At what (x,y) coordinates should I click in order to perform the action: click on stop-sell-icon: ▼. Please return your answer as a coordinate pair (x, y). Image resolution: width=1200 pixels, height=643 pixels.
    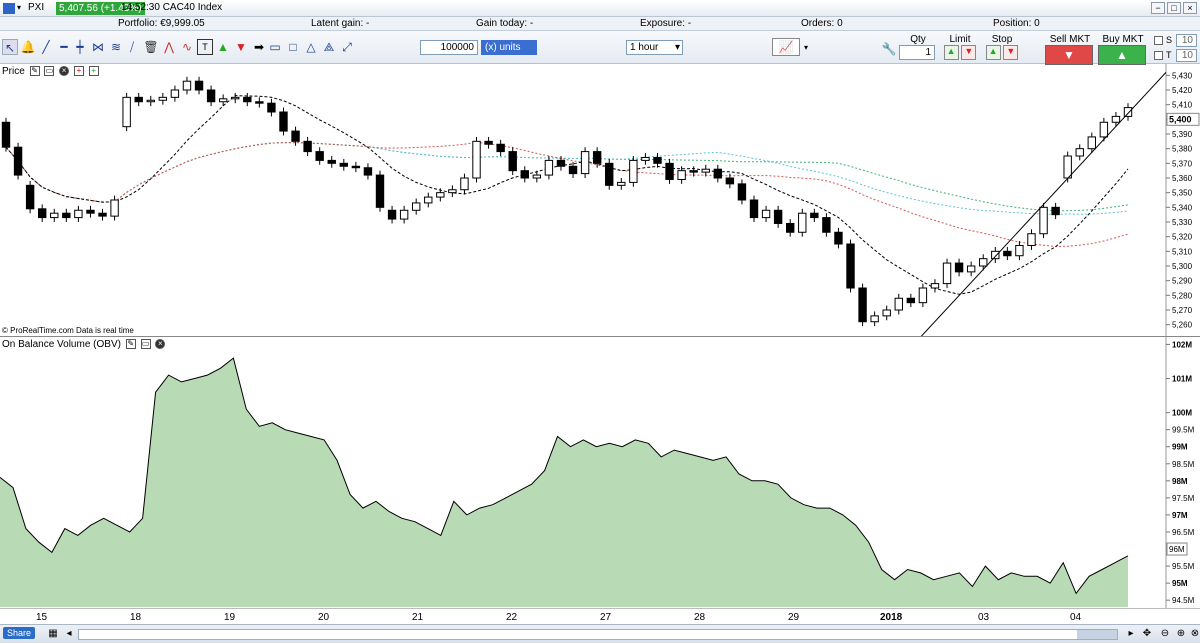
    Looking at the image, I should click on (1011, 52).